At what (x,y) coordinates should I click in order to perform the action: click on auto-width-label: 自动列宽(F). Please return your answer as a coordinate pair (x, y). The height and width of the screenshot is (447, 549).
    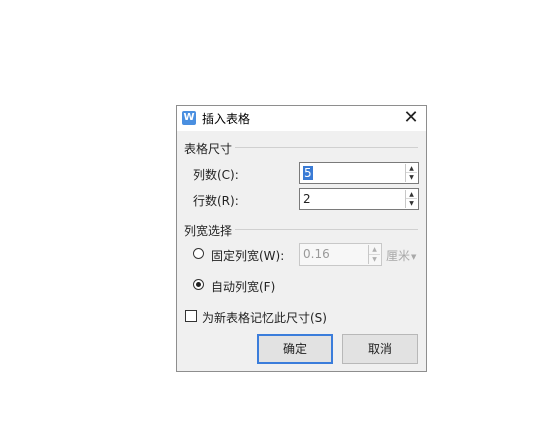
    Looking at the image, I should click on (243, 286).